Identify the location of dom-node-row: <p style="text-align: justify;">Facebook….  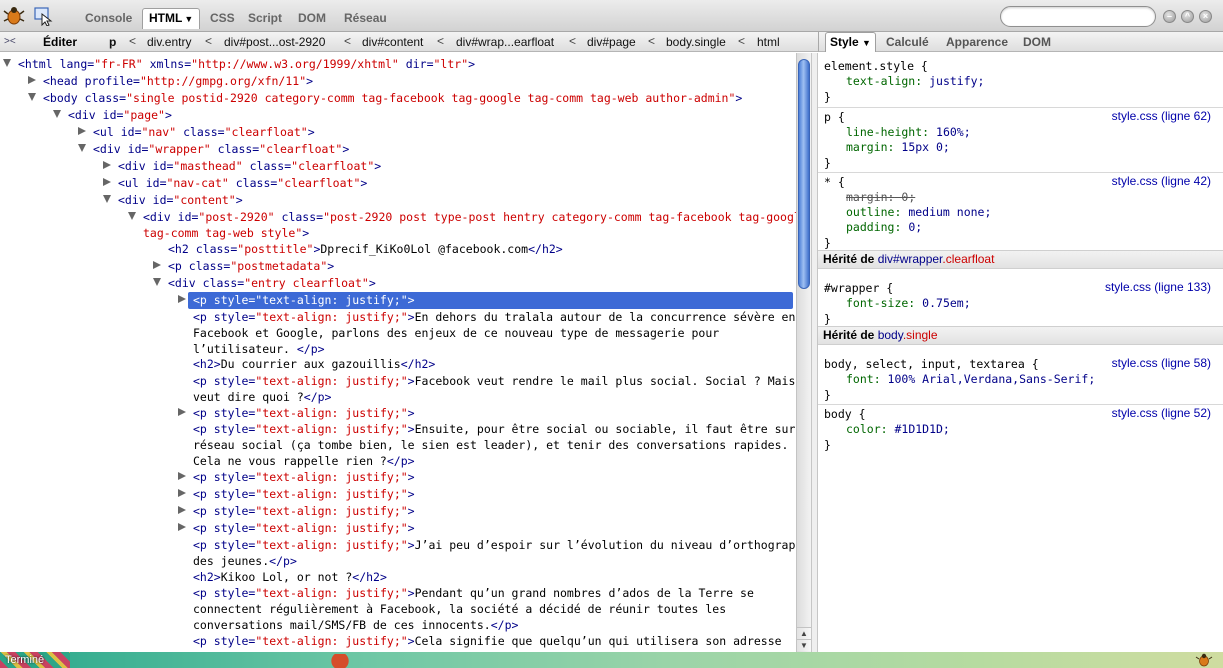
(398, 388).